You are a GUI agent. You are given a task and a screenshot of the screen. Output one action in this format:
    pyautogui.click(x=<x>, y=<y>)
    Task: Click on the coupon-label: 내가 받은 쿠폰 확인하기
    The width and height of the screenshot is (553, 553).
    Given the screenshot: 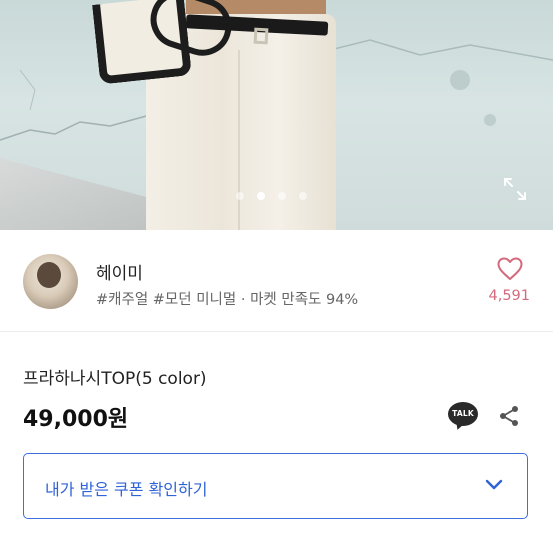 What is the action you would take?
    pyautogui.click(x=126, y=489)
    